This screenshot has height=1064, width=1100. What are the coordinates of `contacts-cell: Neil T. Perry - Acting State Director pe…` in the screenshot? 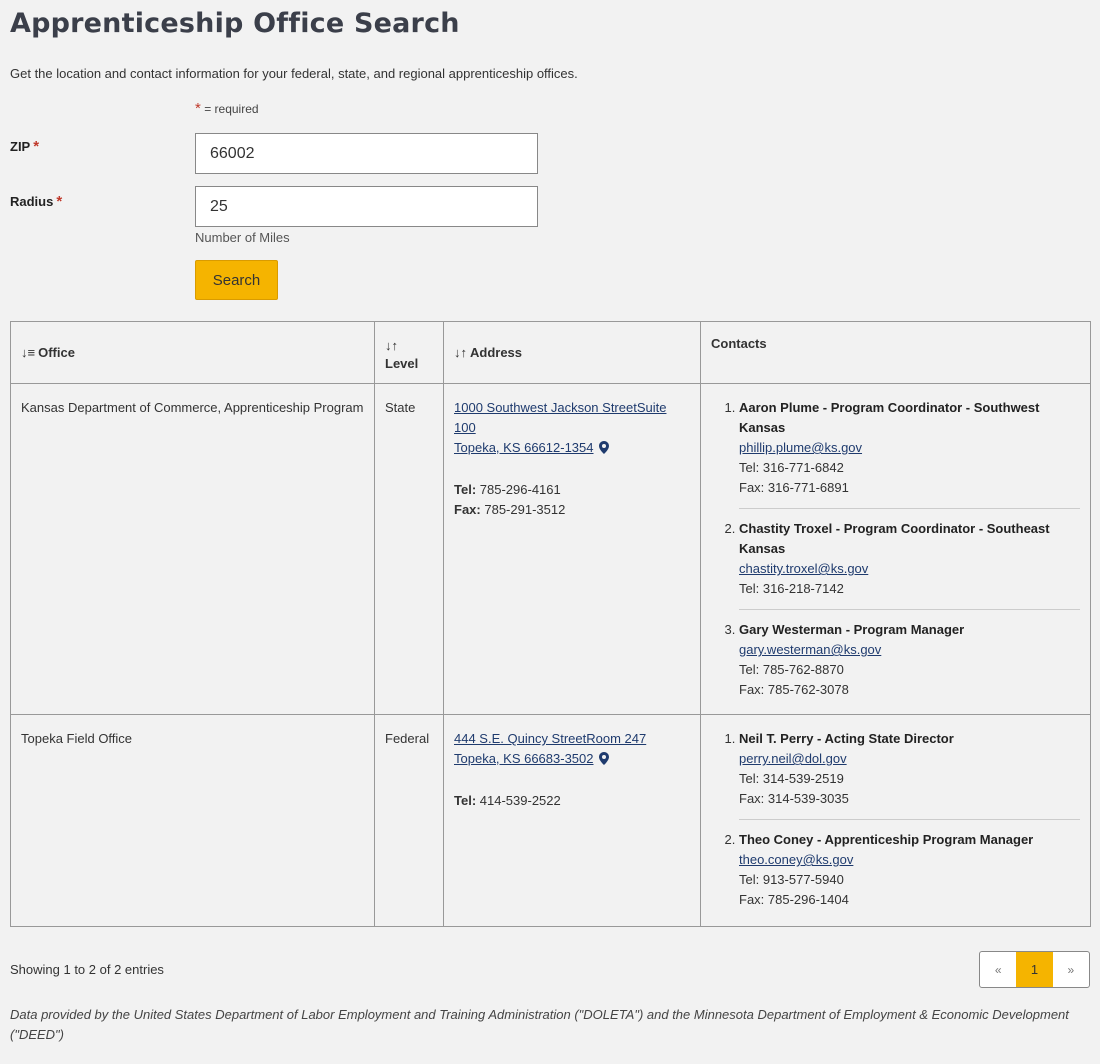 It's located at (895, 820).